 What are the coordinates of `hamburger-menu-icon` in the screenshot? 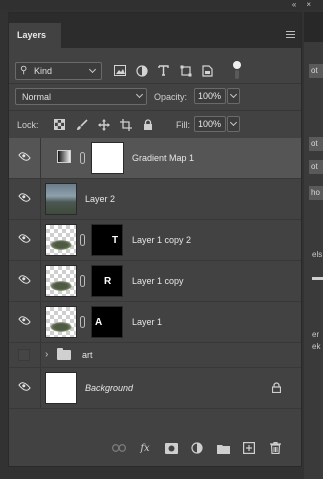 It's located at (290, 34).